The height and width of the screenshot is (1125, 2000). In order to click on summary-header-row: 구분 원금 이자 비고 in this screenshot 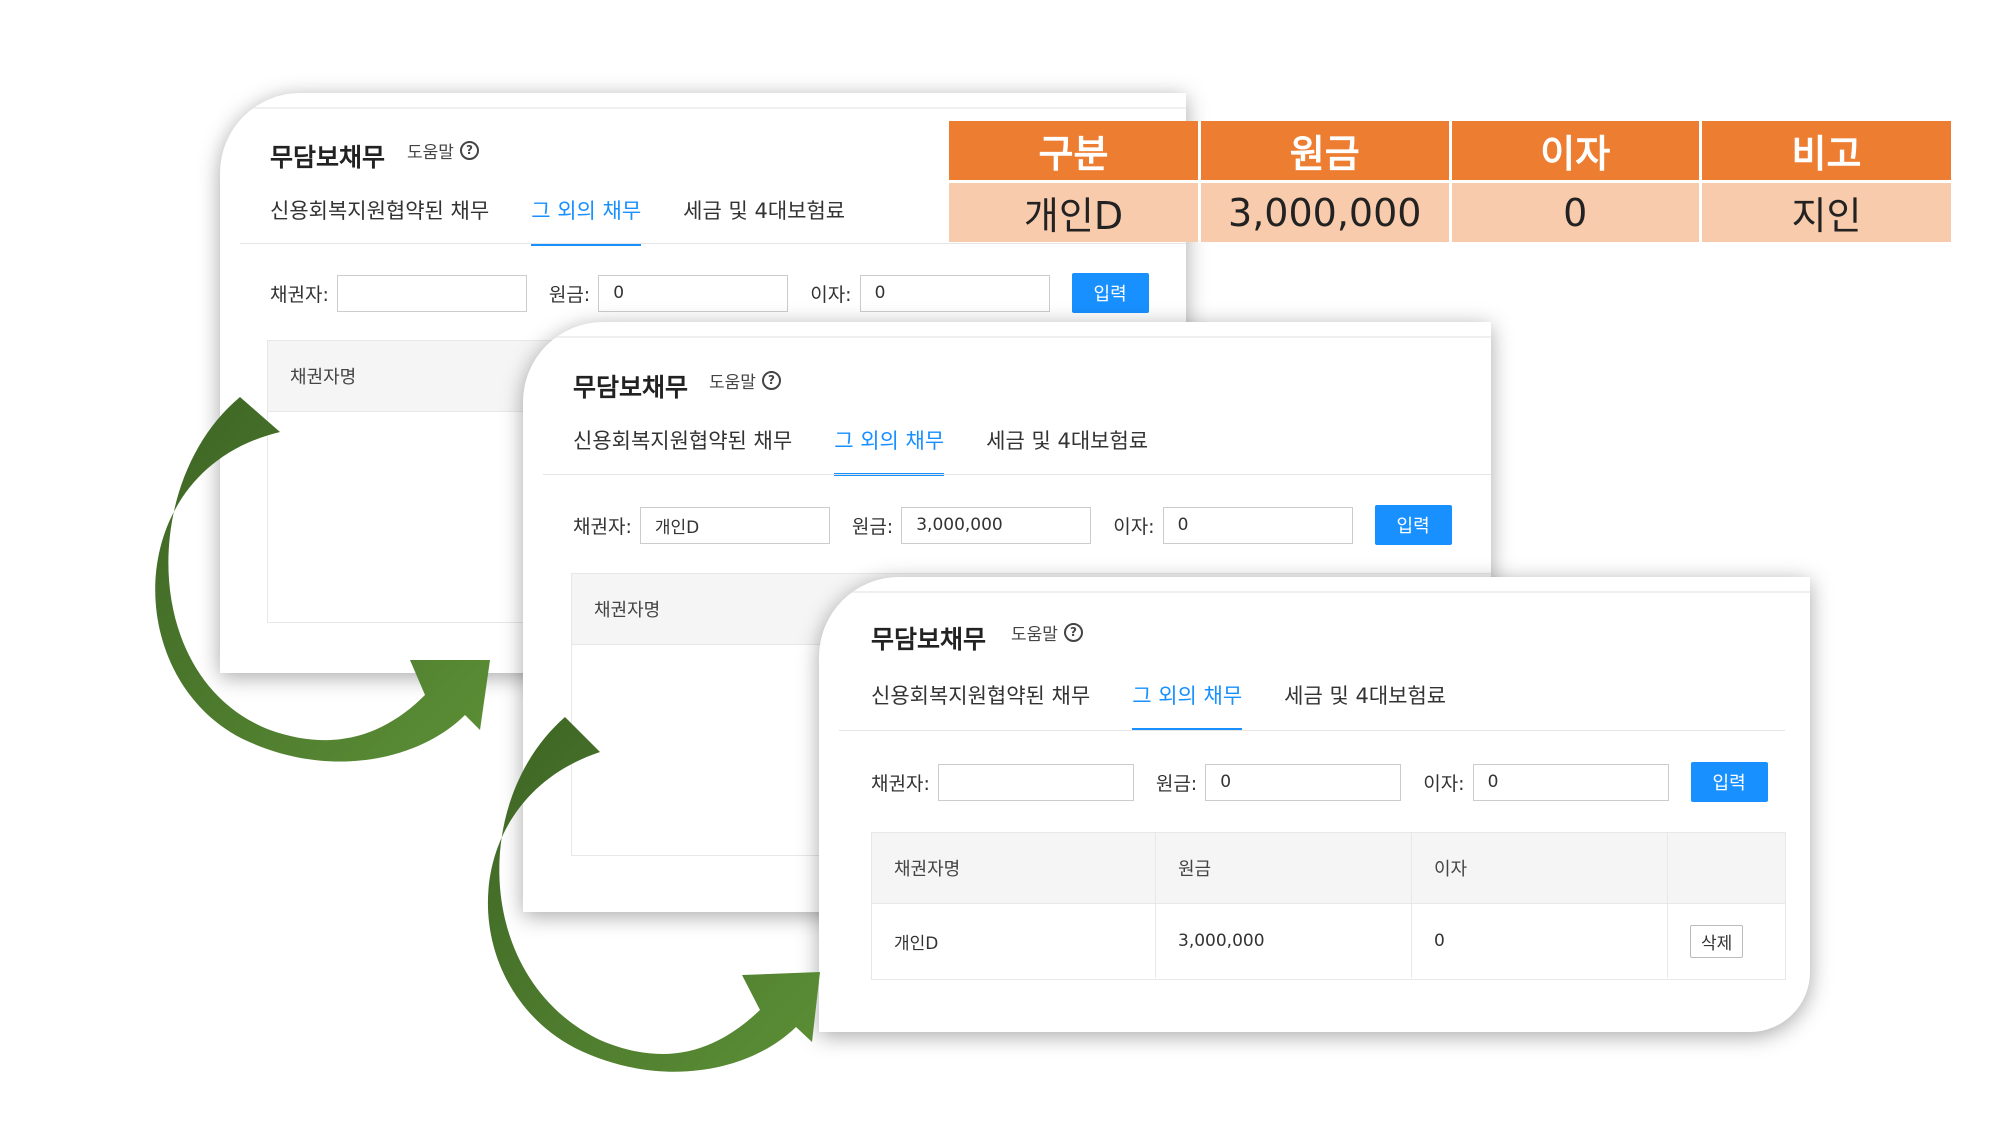, I will do `click(1450, 152)`.